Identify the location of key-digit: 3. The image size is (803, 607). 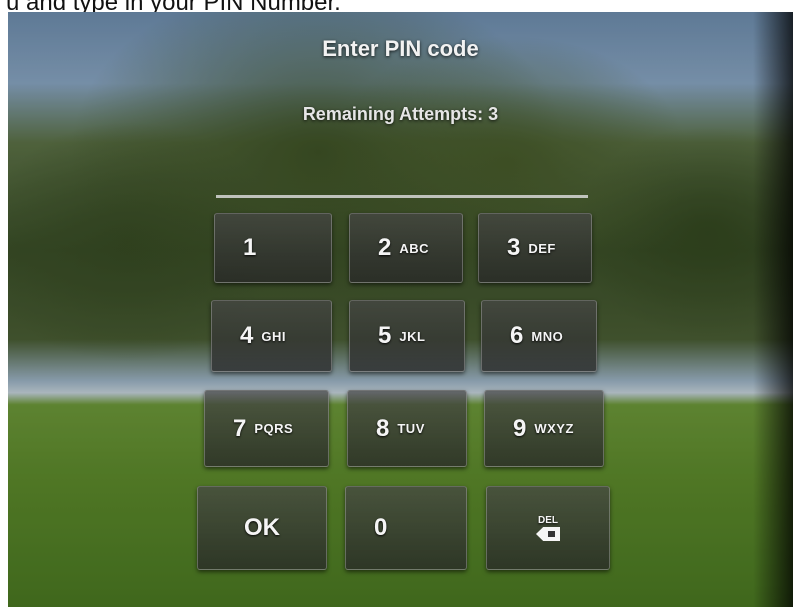
(514, 247).